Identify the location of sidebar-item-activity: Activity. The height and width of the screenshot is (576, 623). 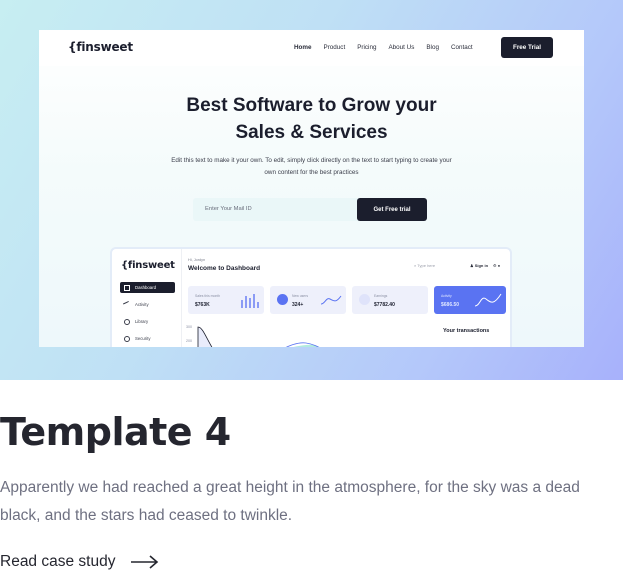
(147, 304).